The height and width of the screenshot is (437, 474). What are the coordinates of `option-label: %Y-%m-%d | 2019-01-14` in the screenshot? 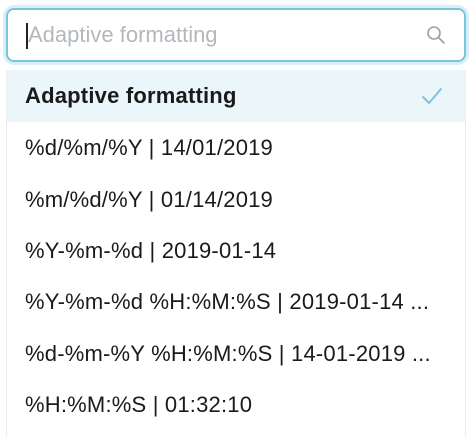 It's located at (151, 250).